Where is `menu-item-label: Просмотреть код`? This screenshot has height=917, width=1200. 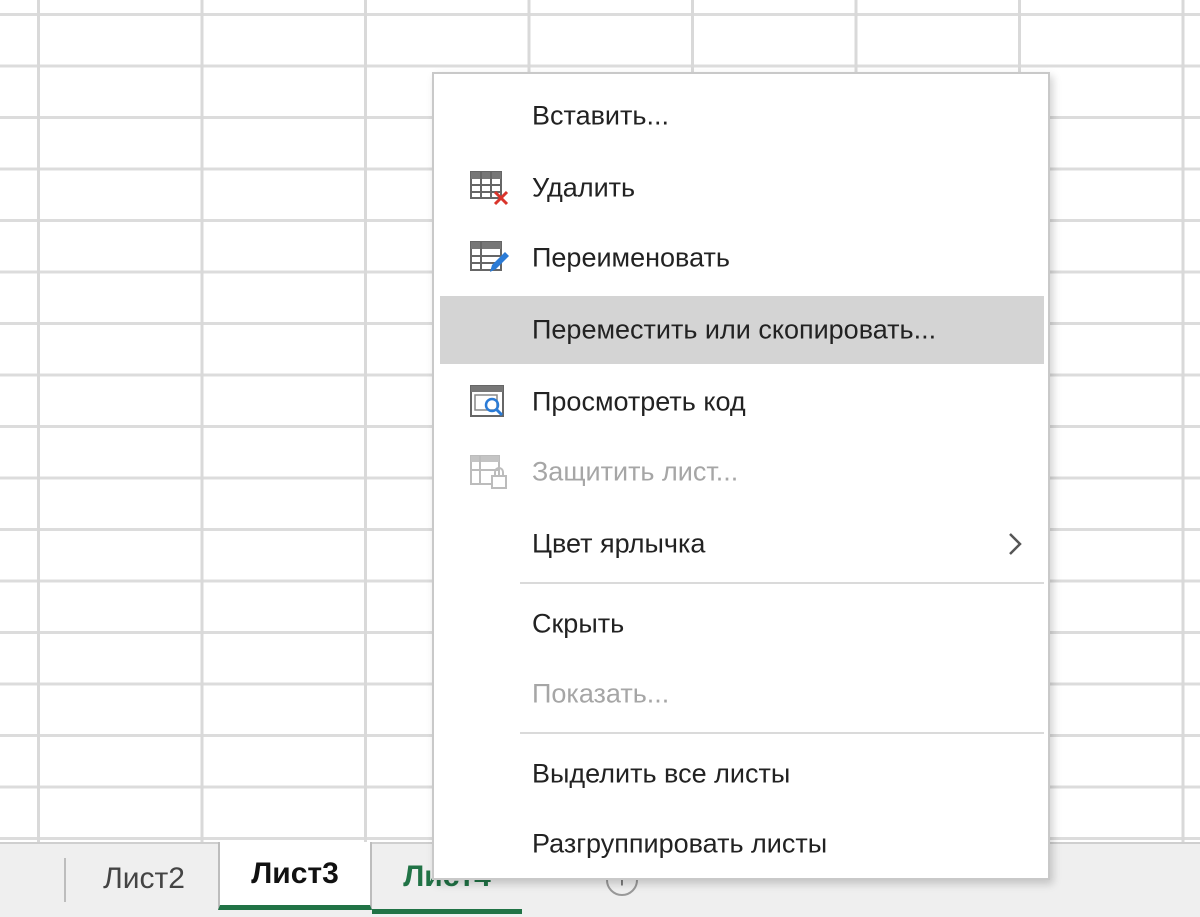 menu-item-label: Просмотреть код is located at coordinates (639, 401).